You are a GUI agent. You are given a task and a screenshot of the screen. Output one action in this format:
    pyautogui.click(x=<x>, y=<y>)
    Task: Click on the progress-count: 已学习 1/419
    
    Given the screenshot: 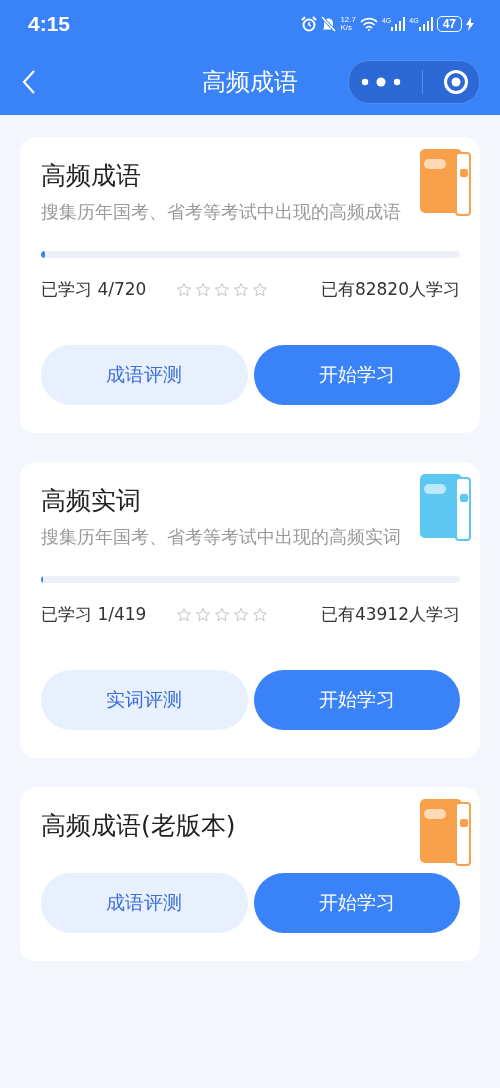 What is the action you would take?
    pyautogui.click(x=94, y=614)
    